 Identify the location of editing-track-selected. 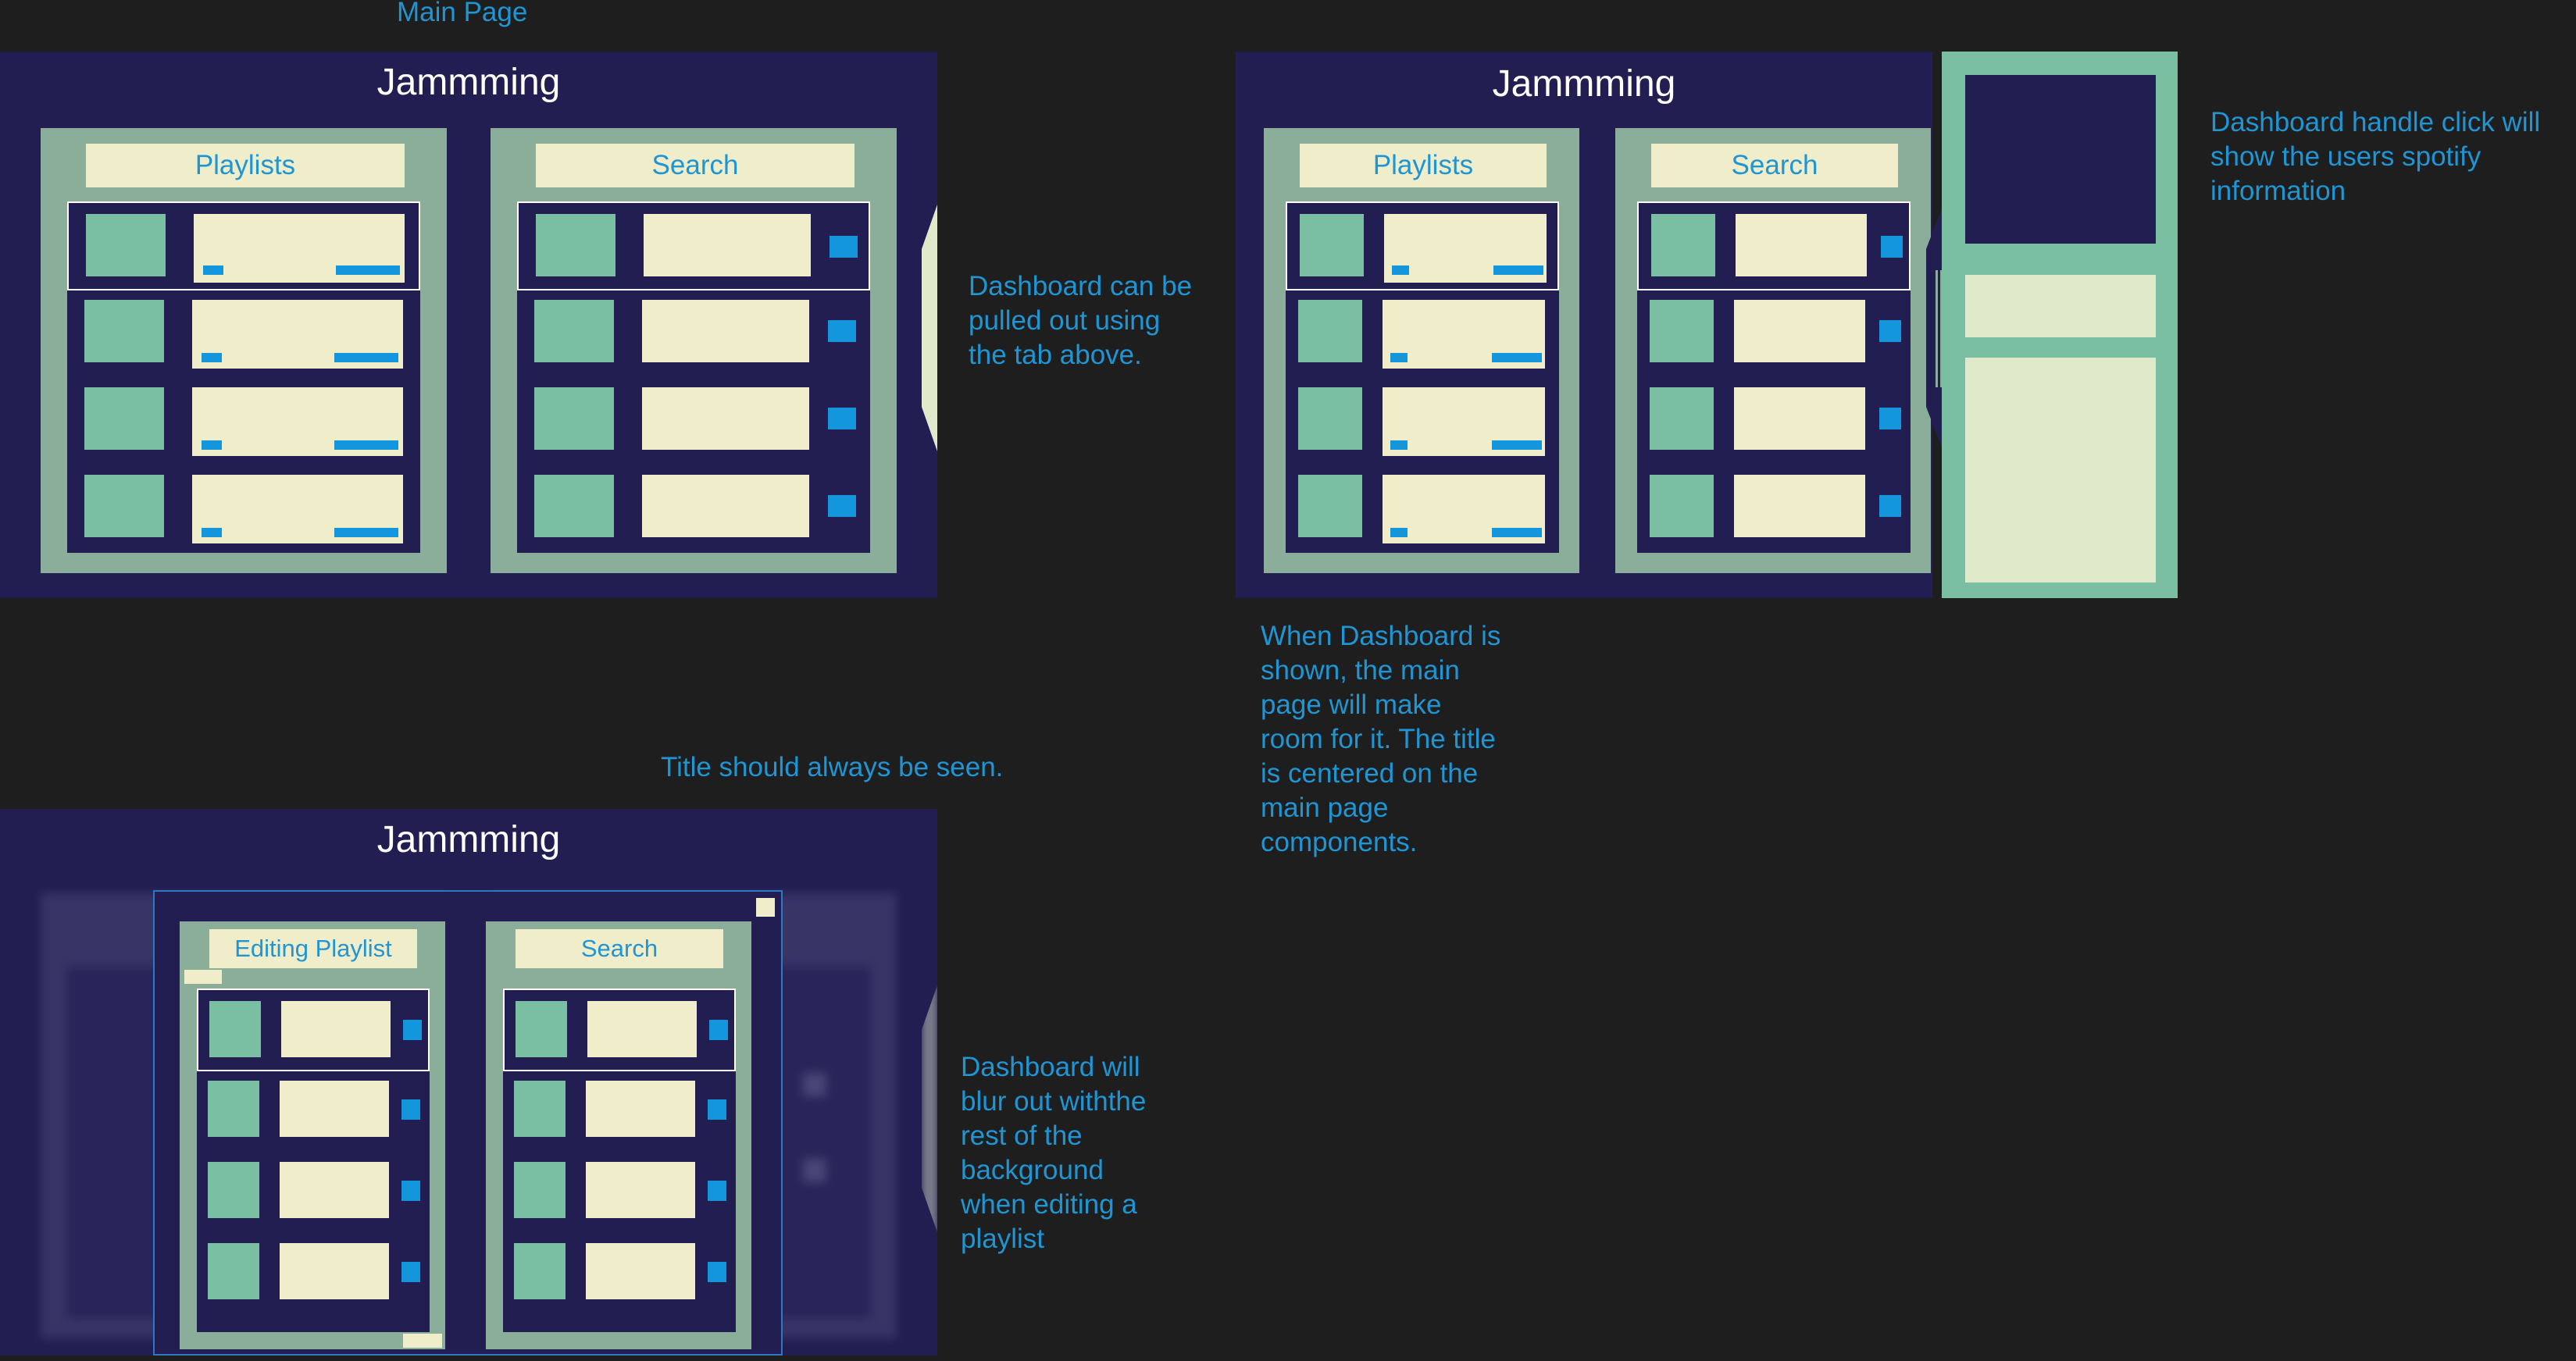
(313, 1030).